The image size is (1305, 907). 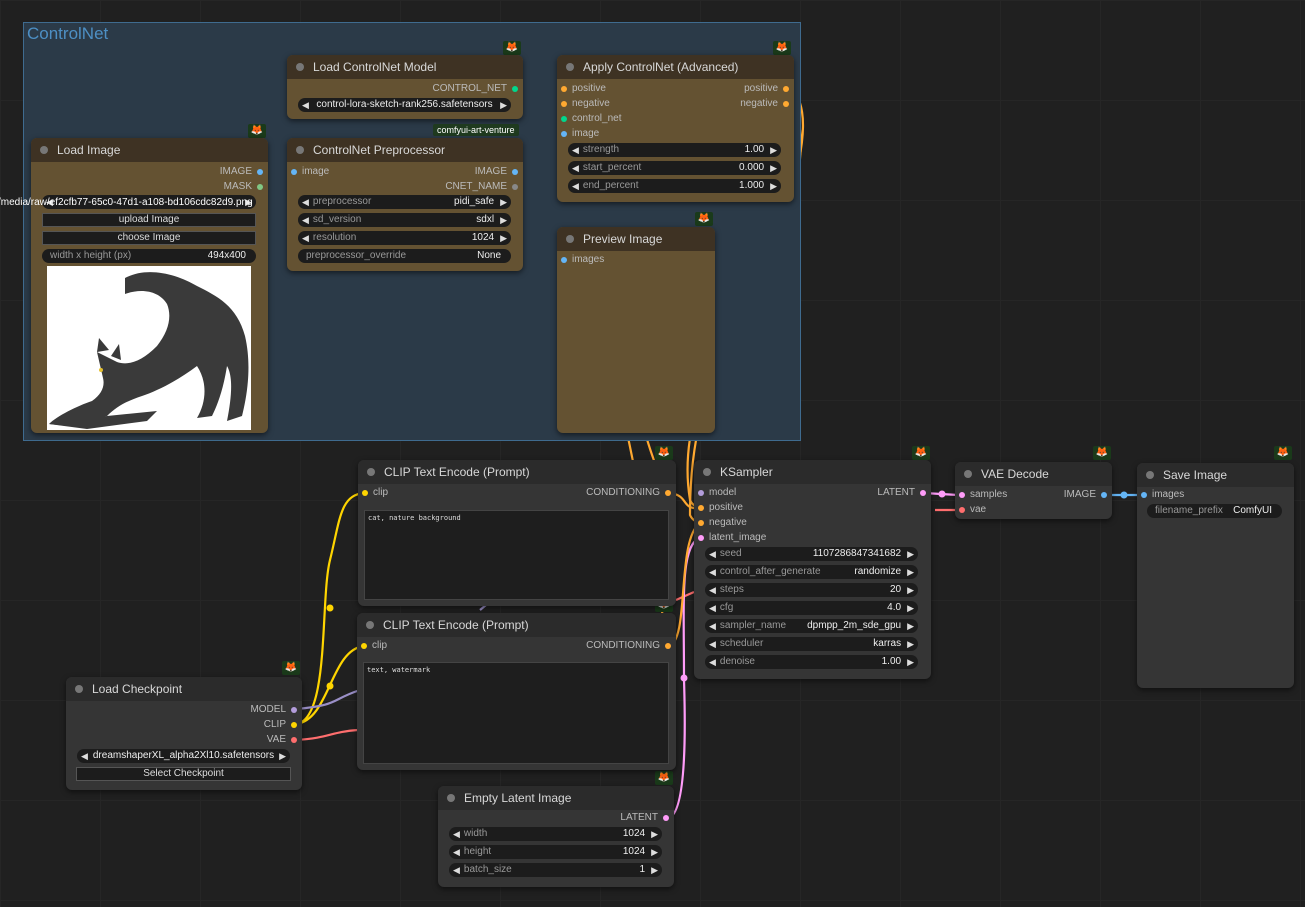 I want to click on control-after-generate-combo: ◀ control_after_generate randomize ▶, so click(x=811, y=572).